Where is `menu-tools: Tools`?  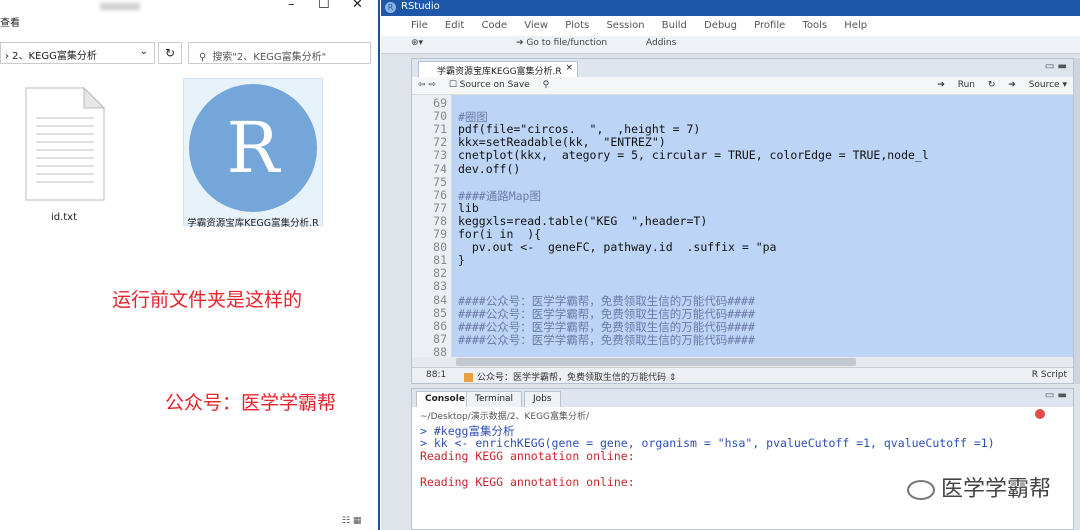
menu-tools: Tools is located at coordinates (814, 25).